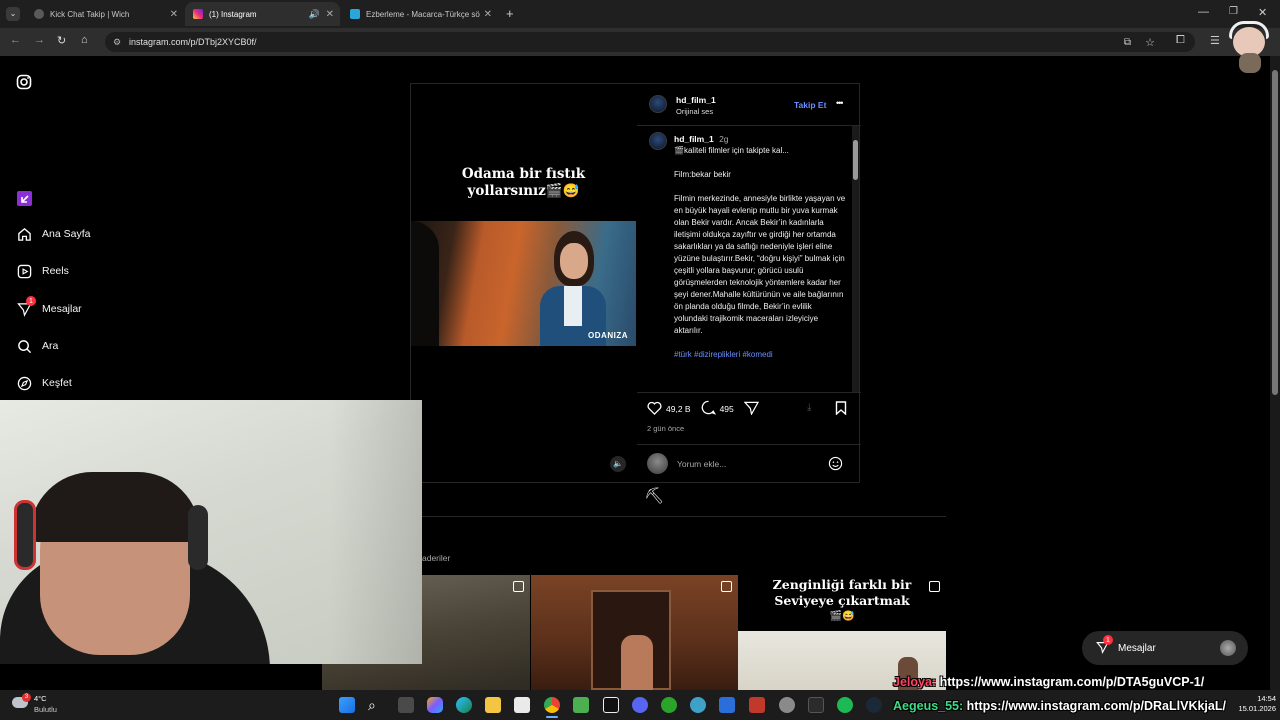 The height and width of the screenshot is (720, 1280). I want to click on more-posts-label: aderiler, so click(436, 558).